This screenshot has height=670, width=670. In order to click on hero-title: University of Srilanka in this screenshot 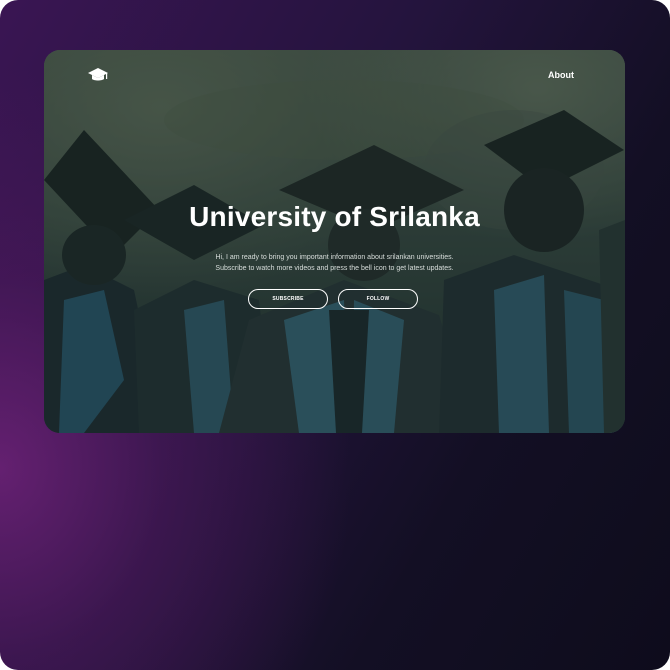, I will do `click(334, 216)`.